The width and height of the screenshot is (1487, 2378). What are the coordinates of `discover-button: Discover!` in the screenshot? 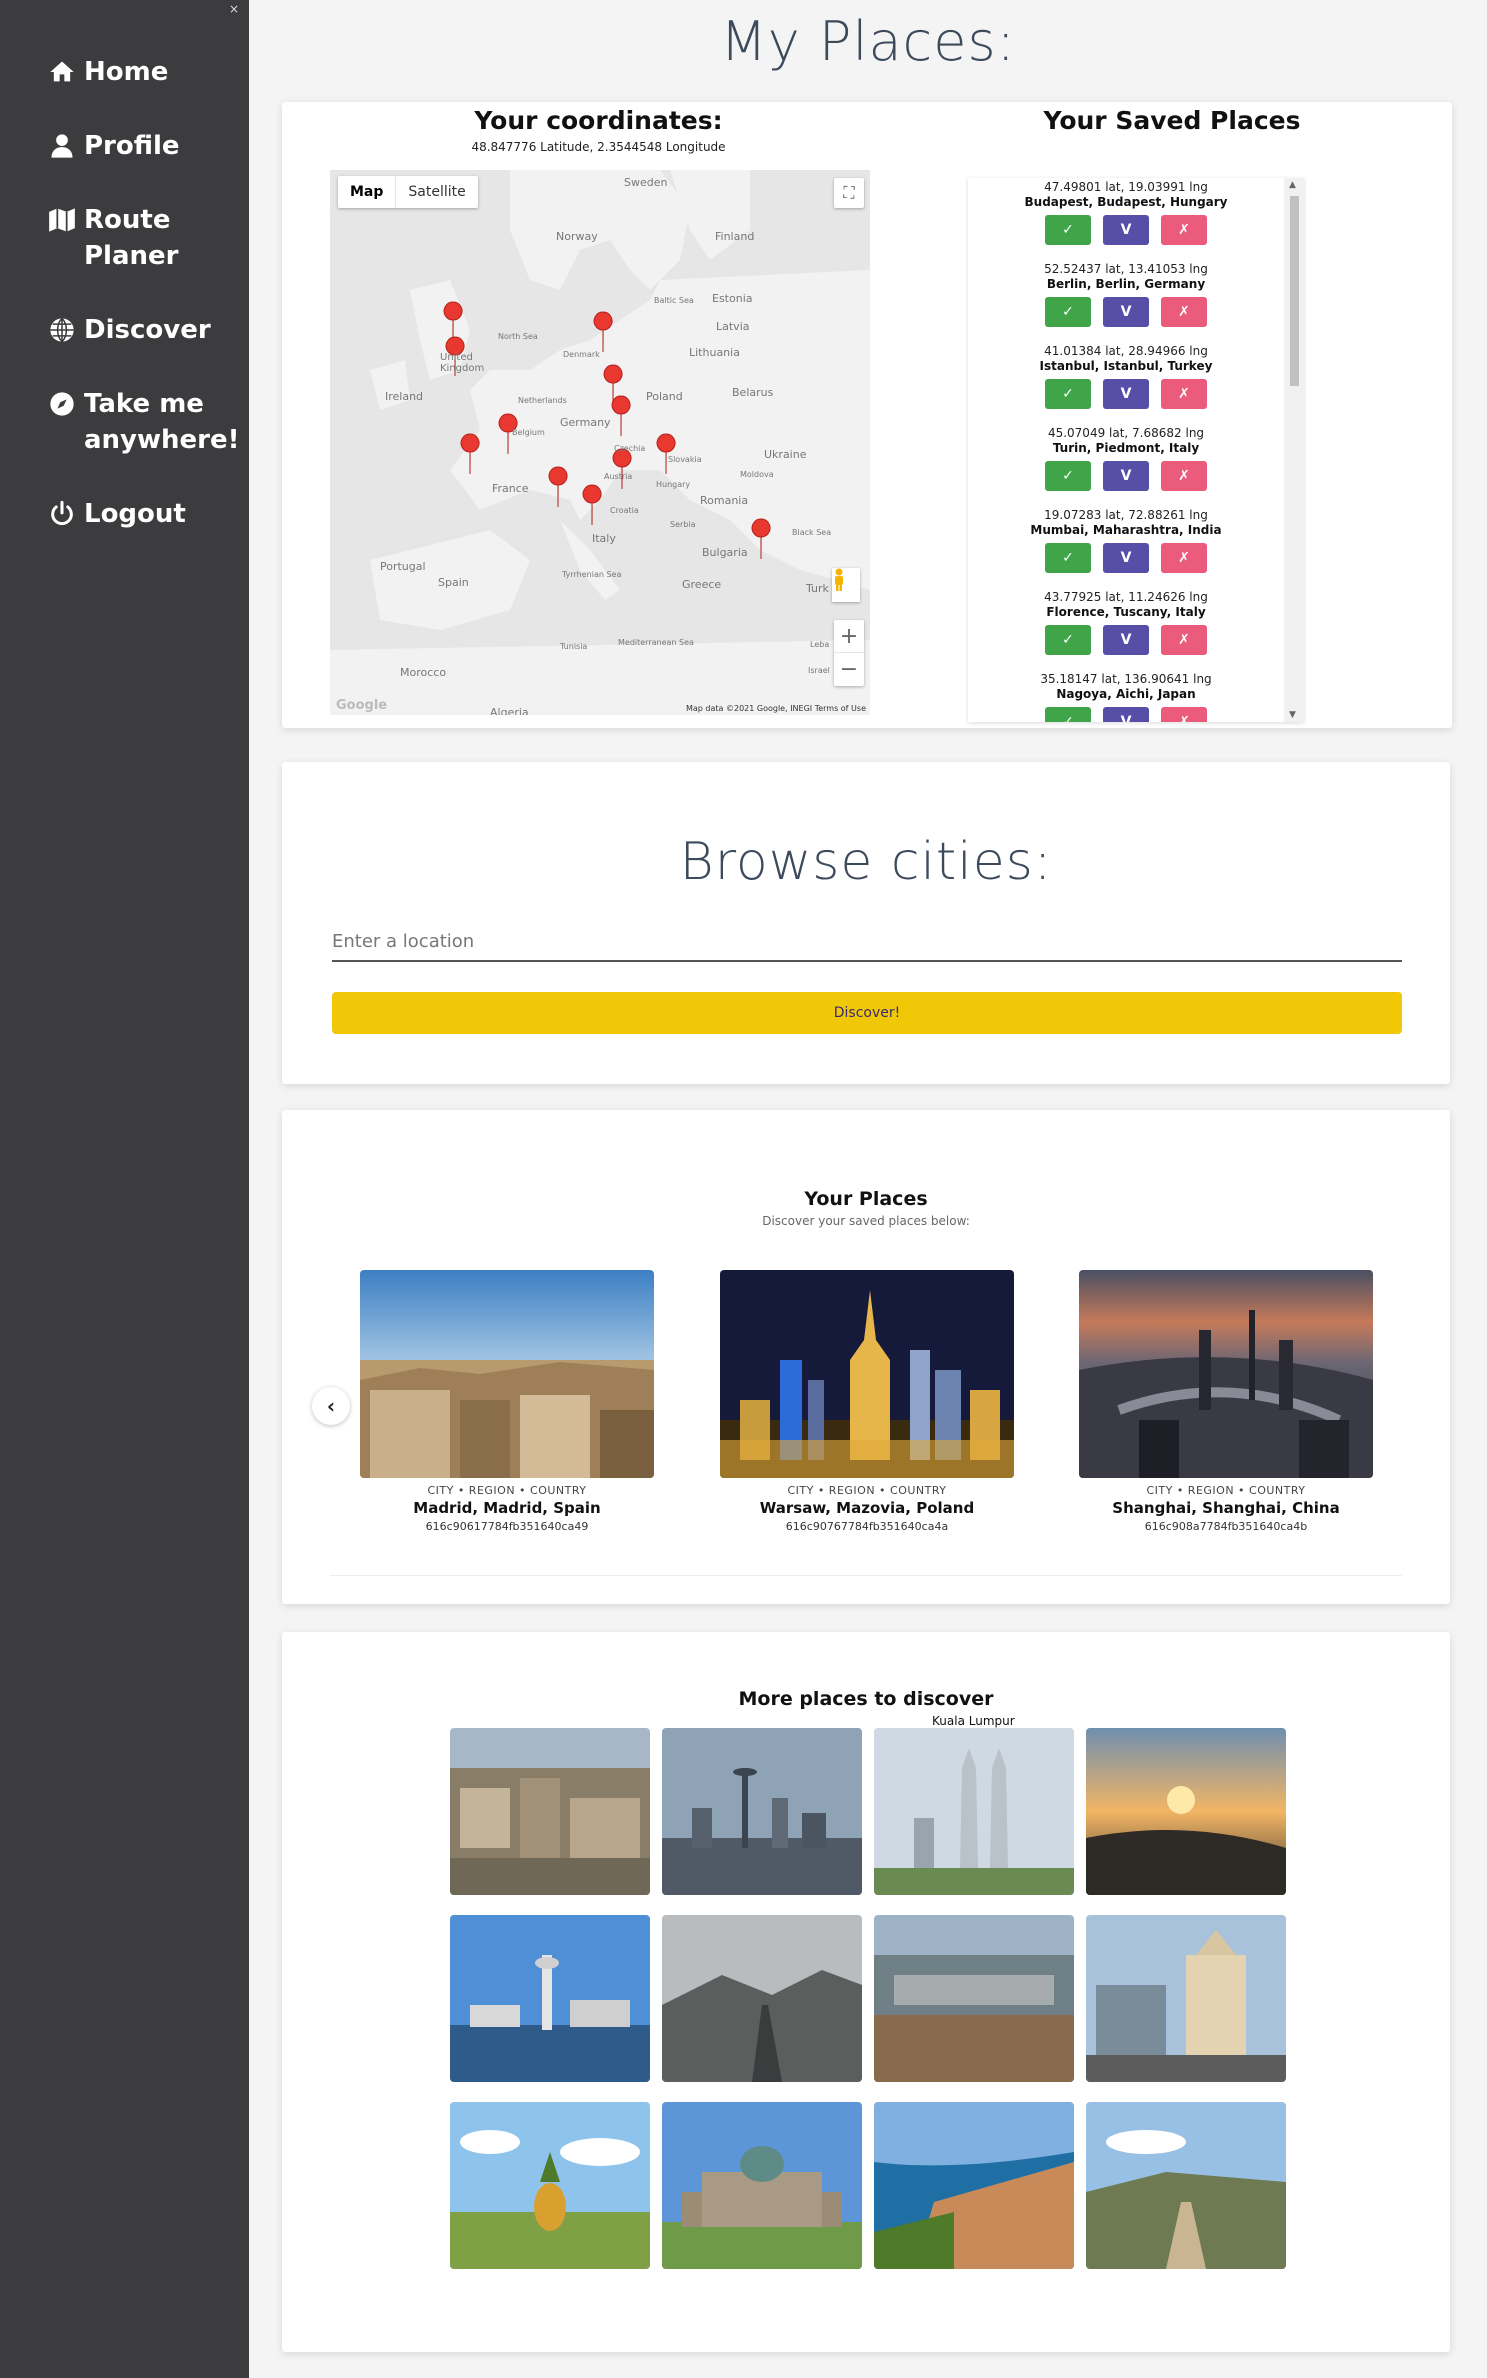 It's located at (867, 1013).